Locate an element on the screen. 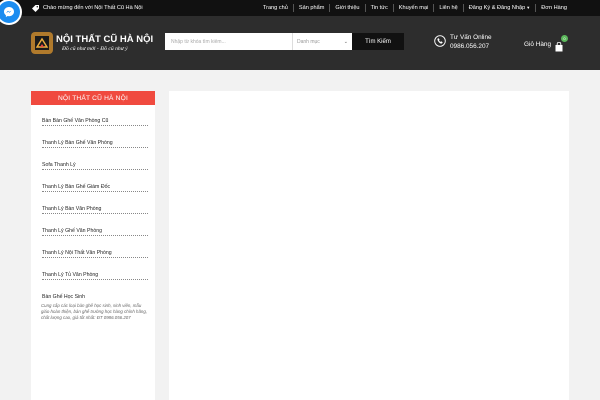 The image size is (600, 400). phone-contact: Tư Vấn Online 0986.056.207 is located at coordinates (474, 43).